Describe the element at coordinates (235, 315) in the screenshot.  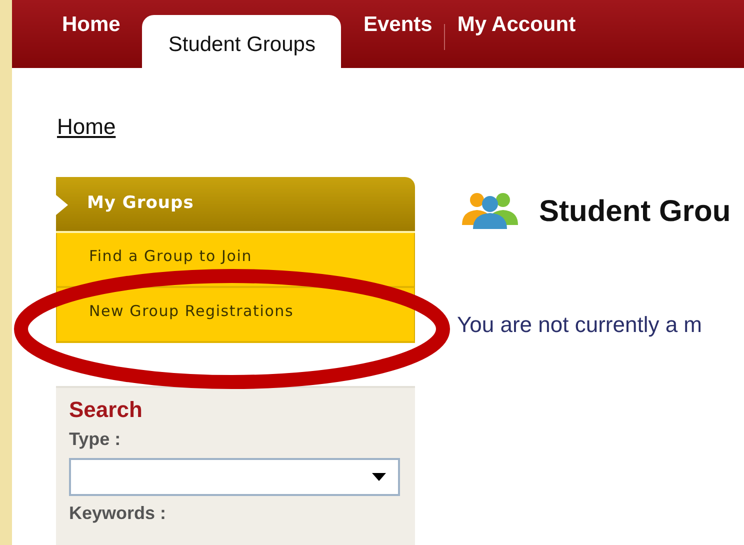
I see `menu-item: New Group Registrations` at that location.